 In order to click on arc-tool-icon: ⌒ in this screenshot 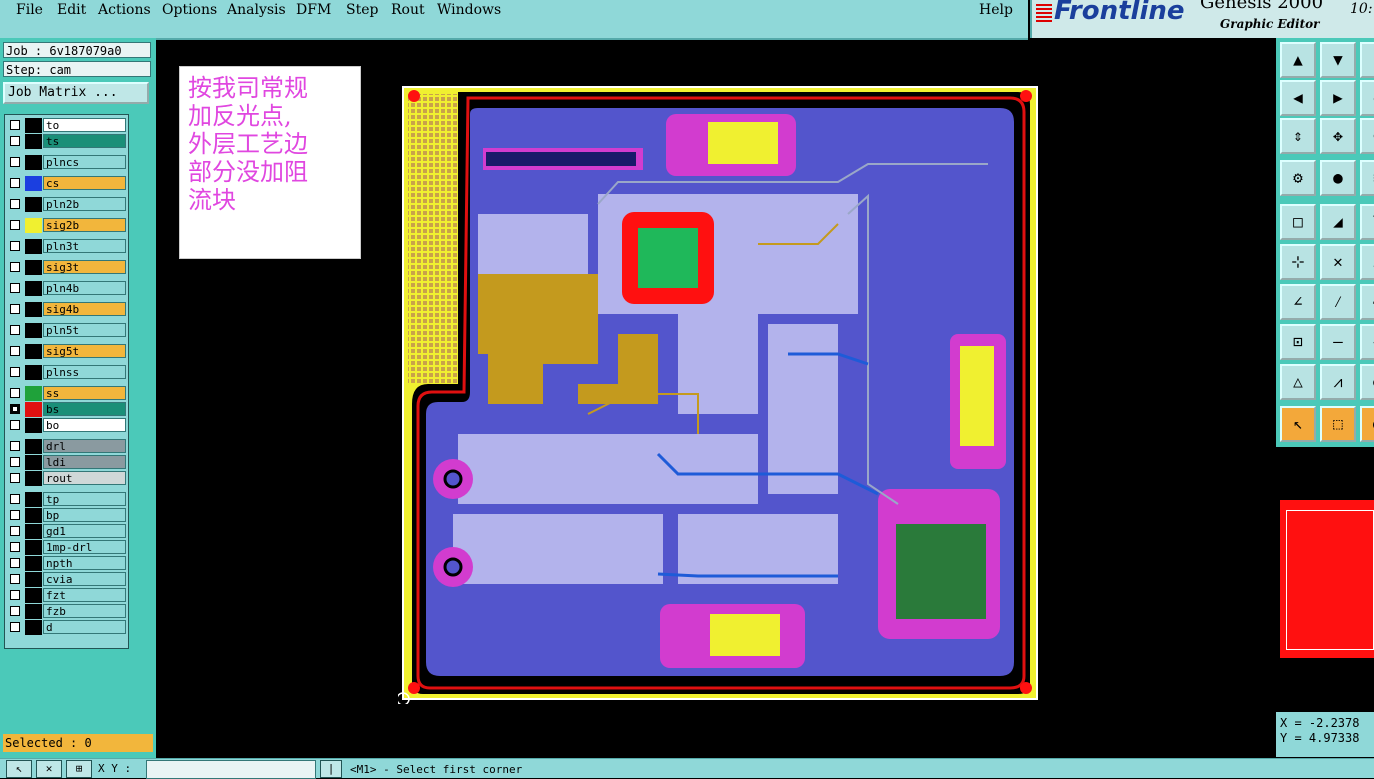, I will do `click(1367, 302)`.